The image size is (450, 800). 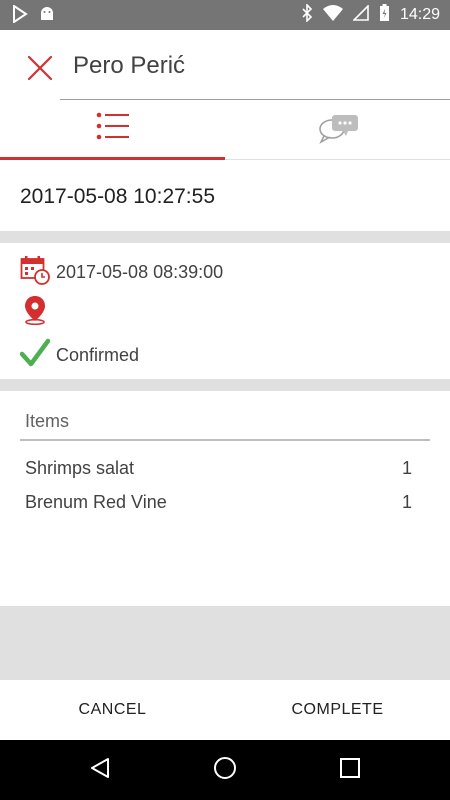 I want to click on action-bar: CANCEL COMPLETE, so click(x=225, y=710).